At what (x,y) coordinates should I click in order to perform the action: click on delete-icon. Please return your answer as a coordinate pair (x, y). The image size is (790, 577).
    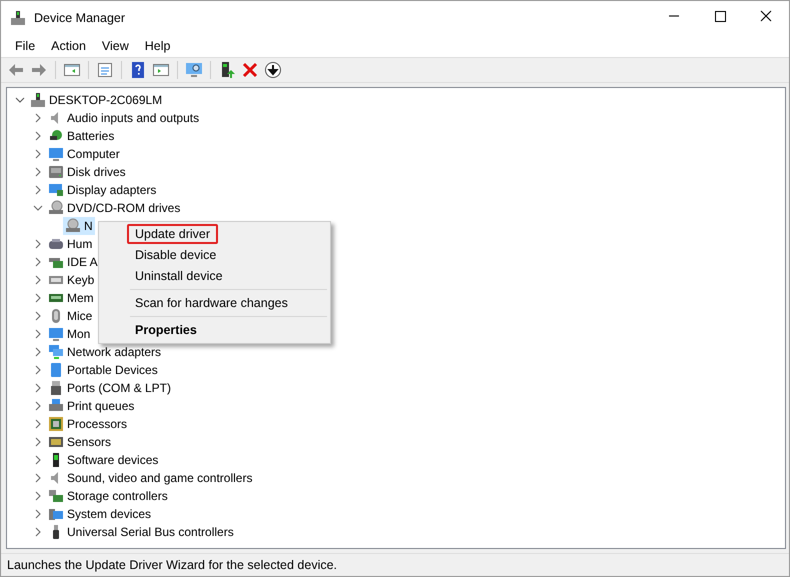
    Looking at the image, I should click on (250, 70).